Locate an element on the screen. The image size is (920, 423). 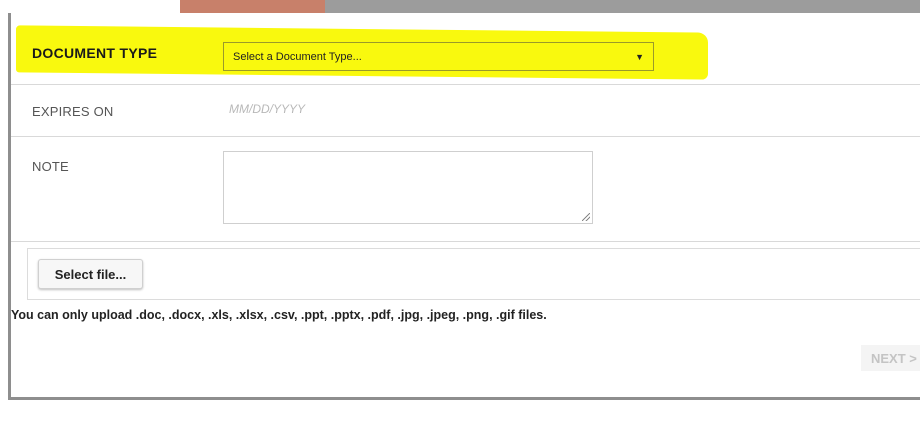
dropdown-caret-icon: ▼ is located at coordinates (639, 56).